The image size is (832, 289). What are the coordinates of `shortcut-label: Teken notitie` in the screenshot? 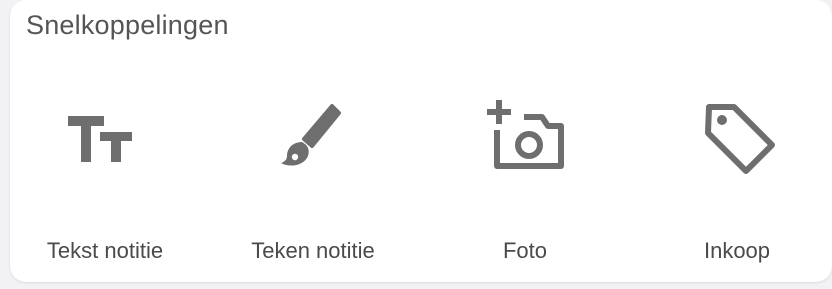 It's located at (313, 250).